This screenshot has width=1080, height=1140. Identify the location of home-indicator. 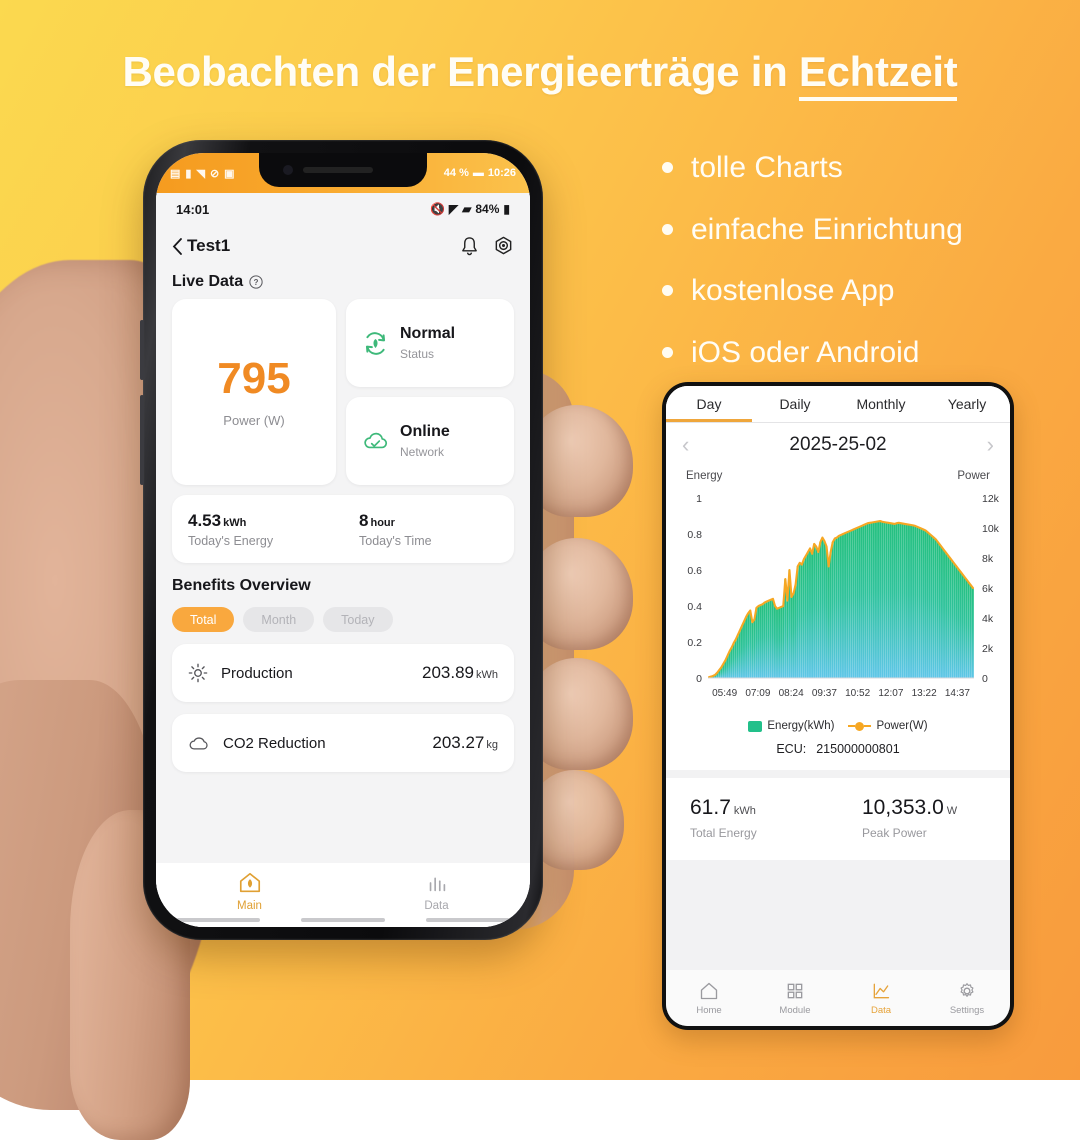
(343, 920).